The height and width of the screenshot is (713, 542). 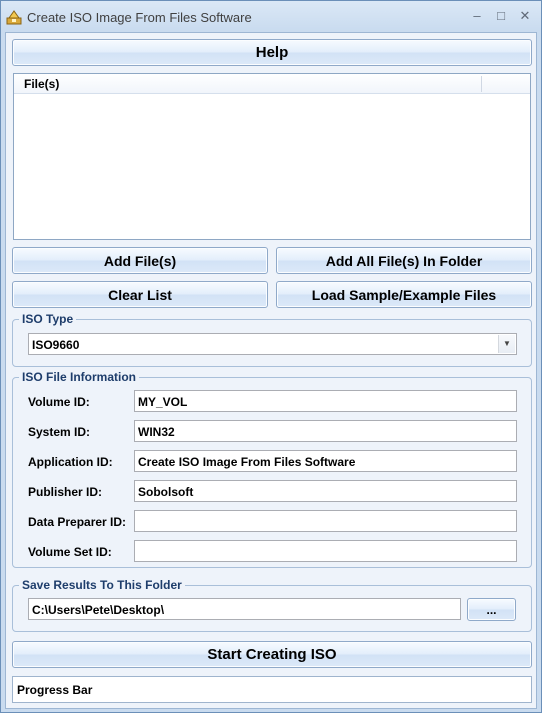 I want to click on system-id-label: System ID:, so click(x=59, y=432).